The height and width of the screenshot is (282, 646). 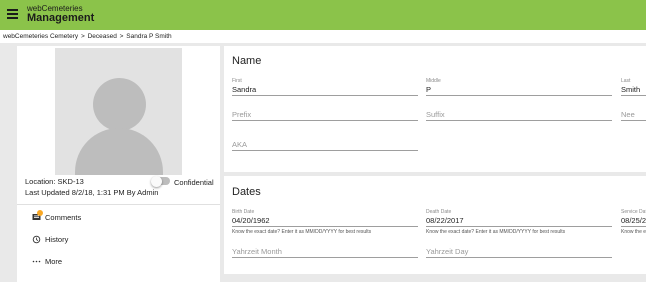 What do you see at coordinates (119, 151) in the screenshot?
I see `avatar-body` at bounding box center [119, 151].